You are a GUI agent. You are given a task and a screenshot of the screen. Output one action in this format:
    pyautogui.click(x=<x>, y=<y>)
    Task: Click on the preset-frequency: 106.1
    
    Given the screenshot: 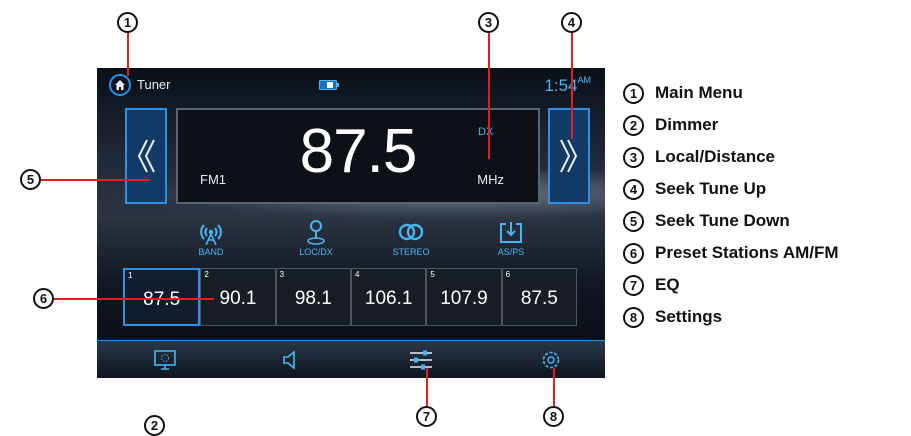 What is the action you would take?
    pyautogui.click(x=388, y=298)
    